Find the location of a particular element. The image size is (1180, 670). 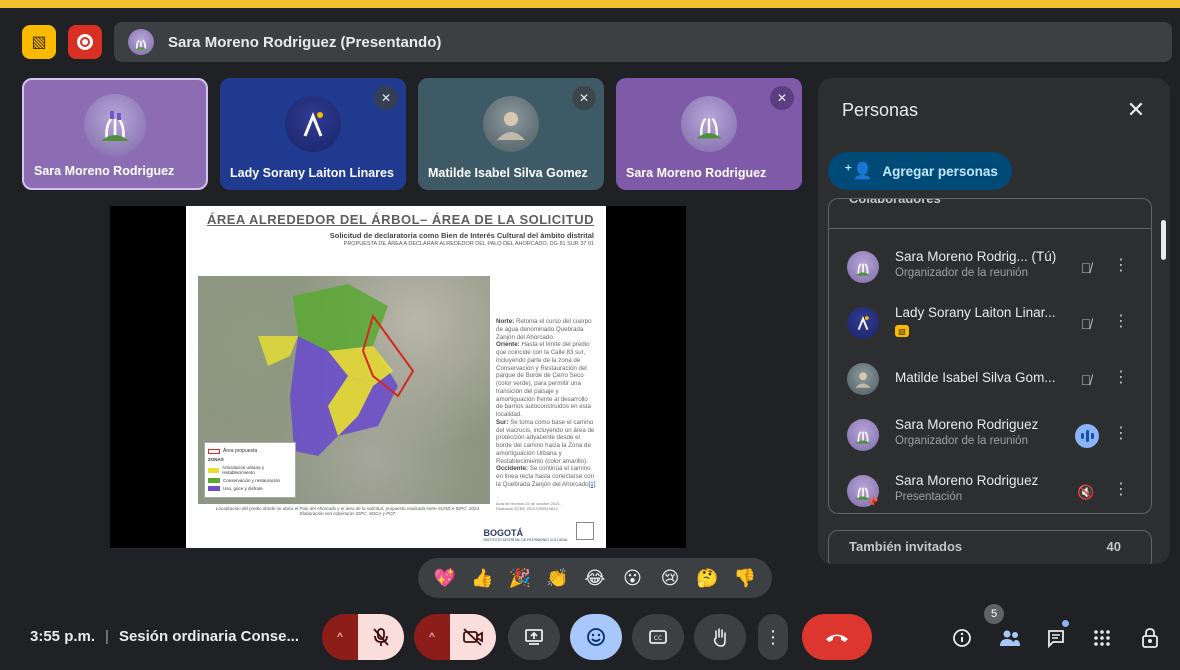

captions-button: CC is located at coordinates (658, 637).